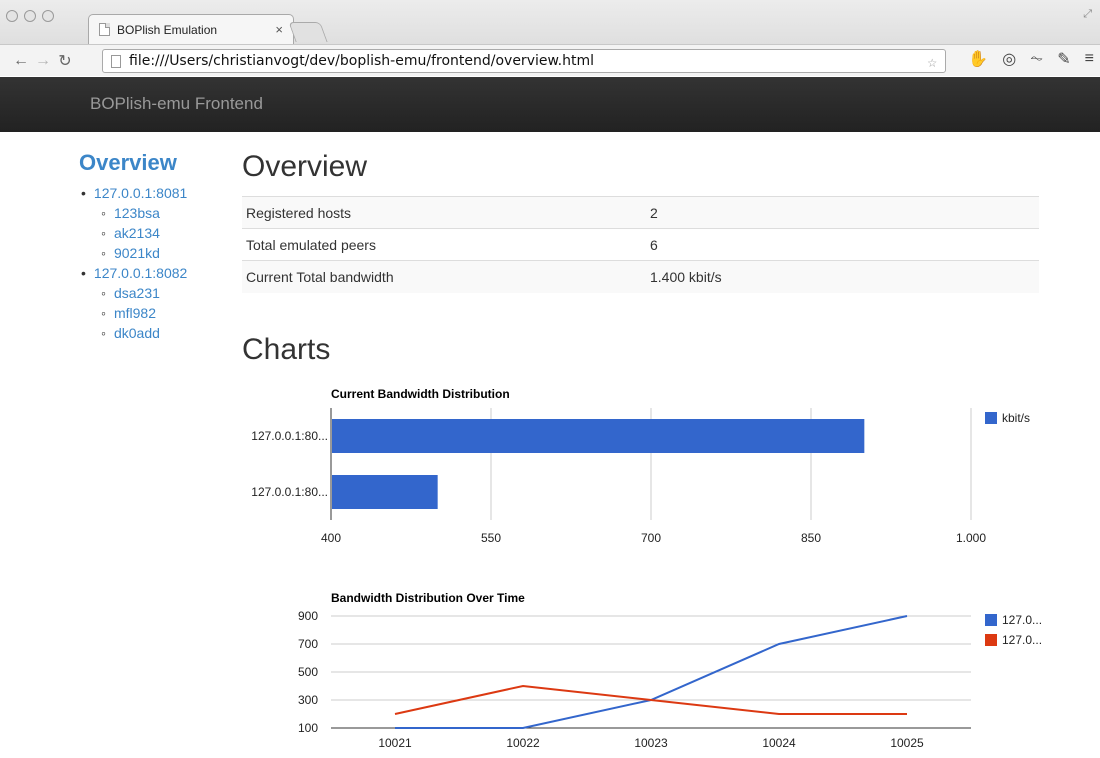  I want to click on tab-title: BOPlish Emulation, so click(167, 29).